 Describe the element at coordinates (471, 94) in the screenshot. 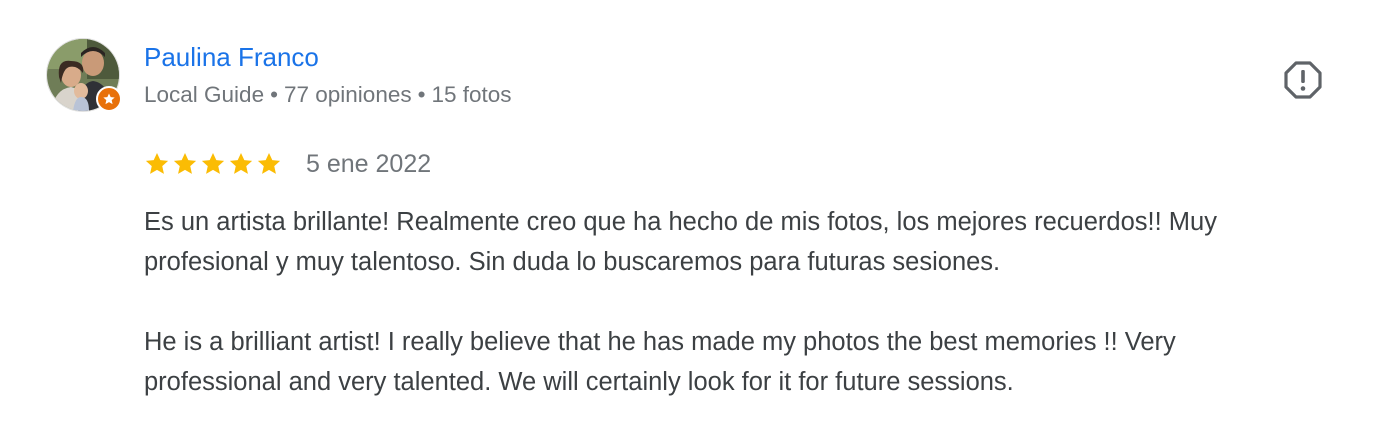

I see `photo-count: 15 fotos` at that location.